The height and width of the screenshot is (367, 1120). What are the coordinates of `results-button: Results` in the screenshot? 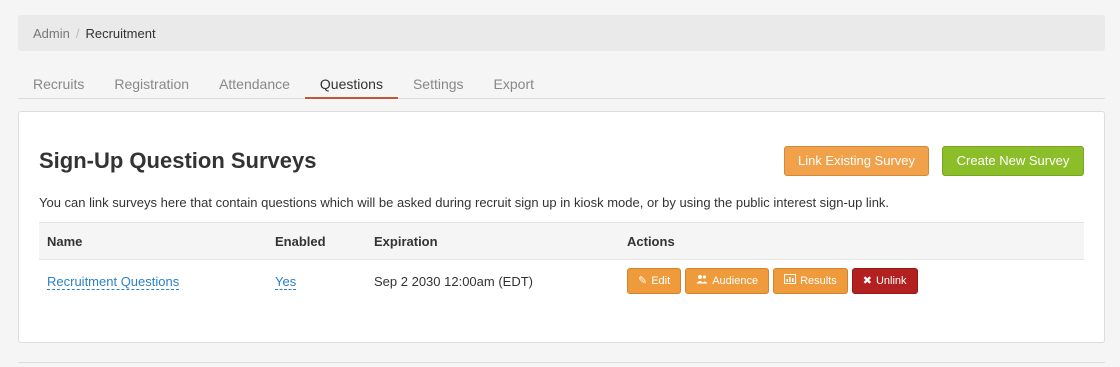 It's located at (810, 281).